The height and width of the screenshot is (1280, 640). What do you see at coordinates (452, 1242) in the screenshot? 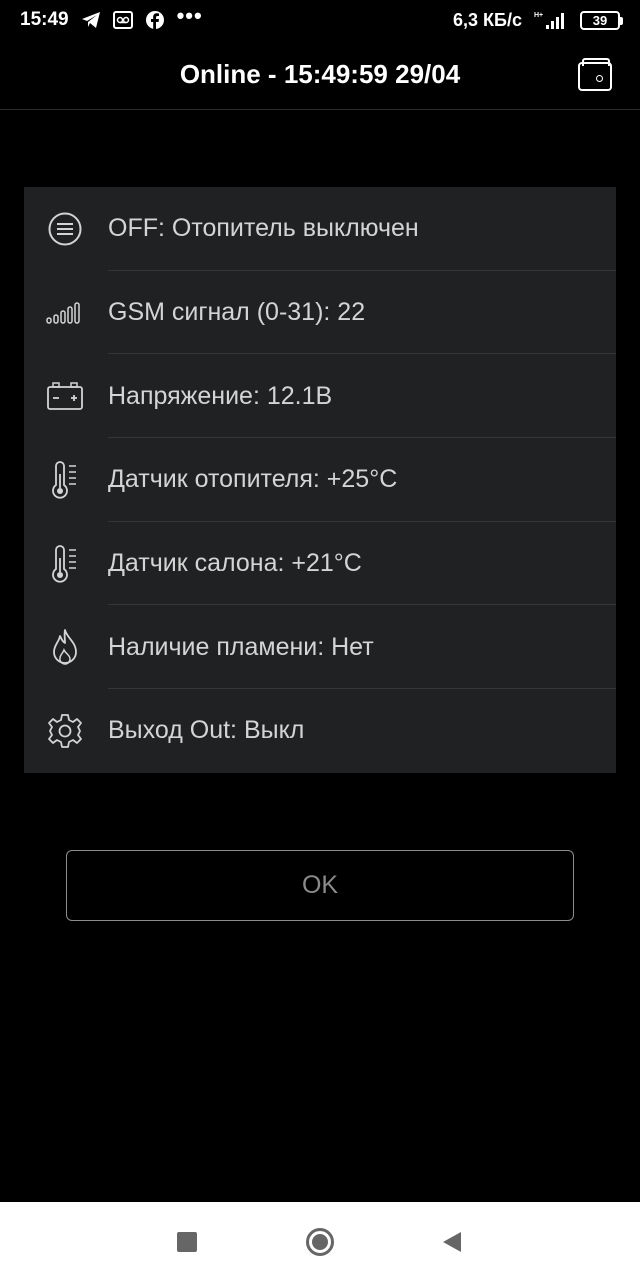
I see `triangle-back-icon` at bounding box center [452, 1242].